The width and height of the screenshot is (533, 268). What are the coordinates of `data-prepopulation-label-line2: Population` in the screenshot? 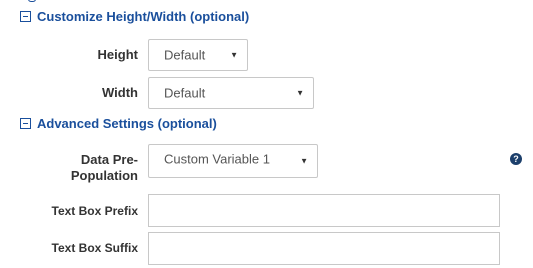 It's located at (104, 175).